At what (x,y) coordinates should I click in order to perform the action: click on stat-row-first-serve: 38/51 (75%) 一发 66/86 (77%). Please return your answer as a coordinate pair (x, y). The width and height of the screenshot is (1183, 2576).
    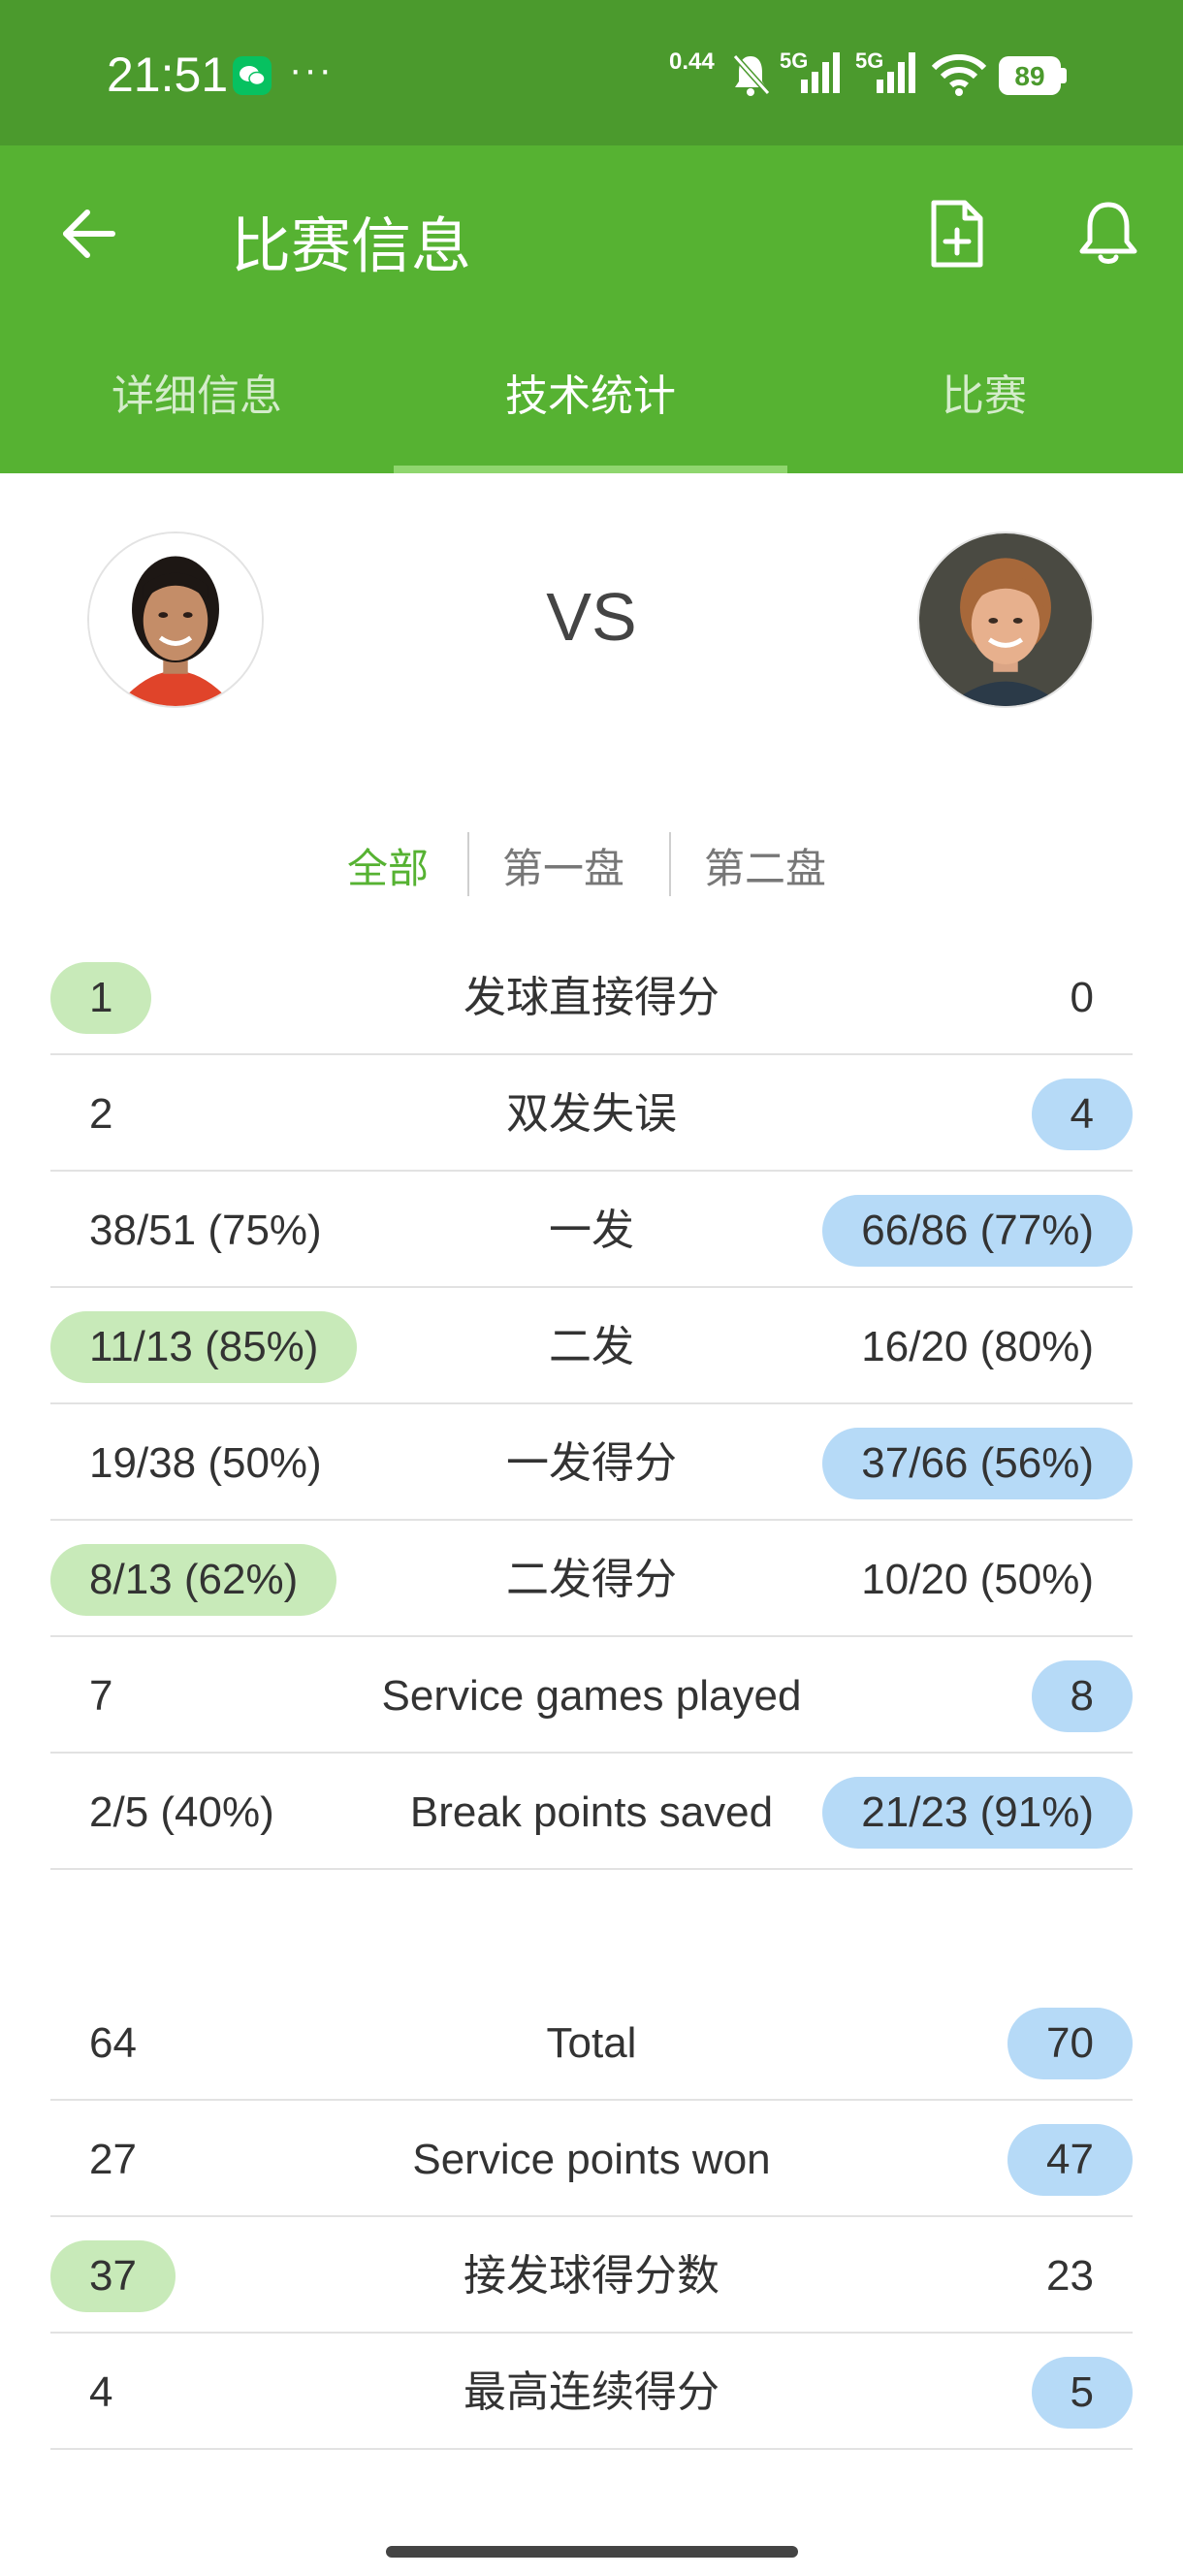
    Looking at the image, I should click on (591, 1230).